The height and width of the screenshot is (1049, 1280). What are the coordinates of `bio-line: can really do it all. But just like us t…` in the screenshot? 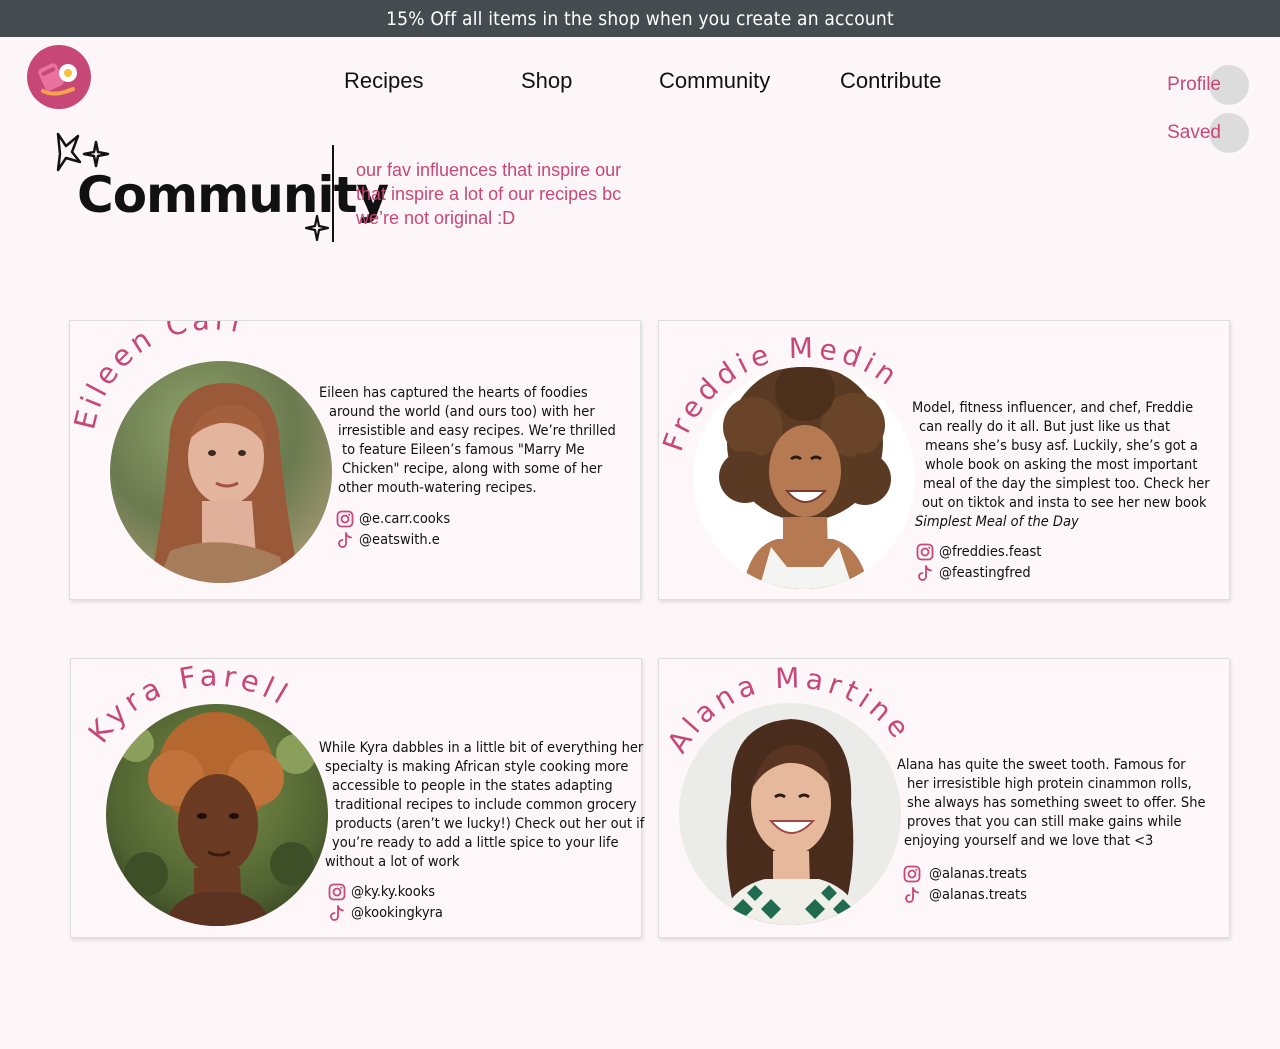 It's located at (1045, 427).